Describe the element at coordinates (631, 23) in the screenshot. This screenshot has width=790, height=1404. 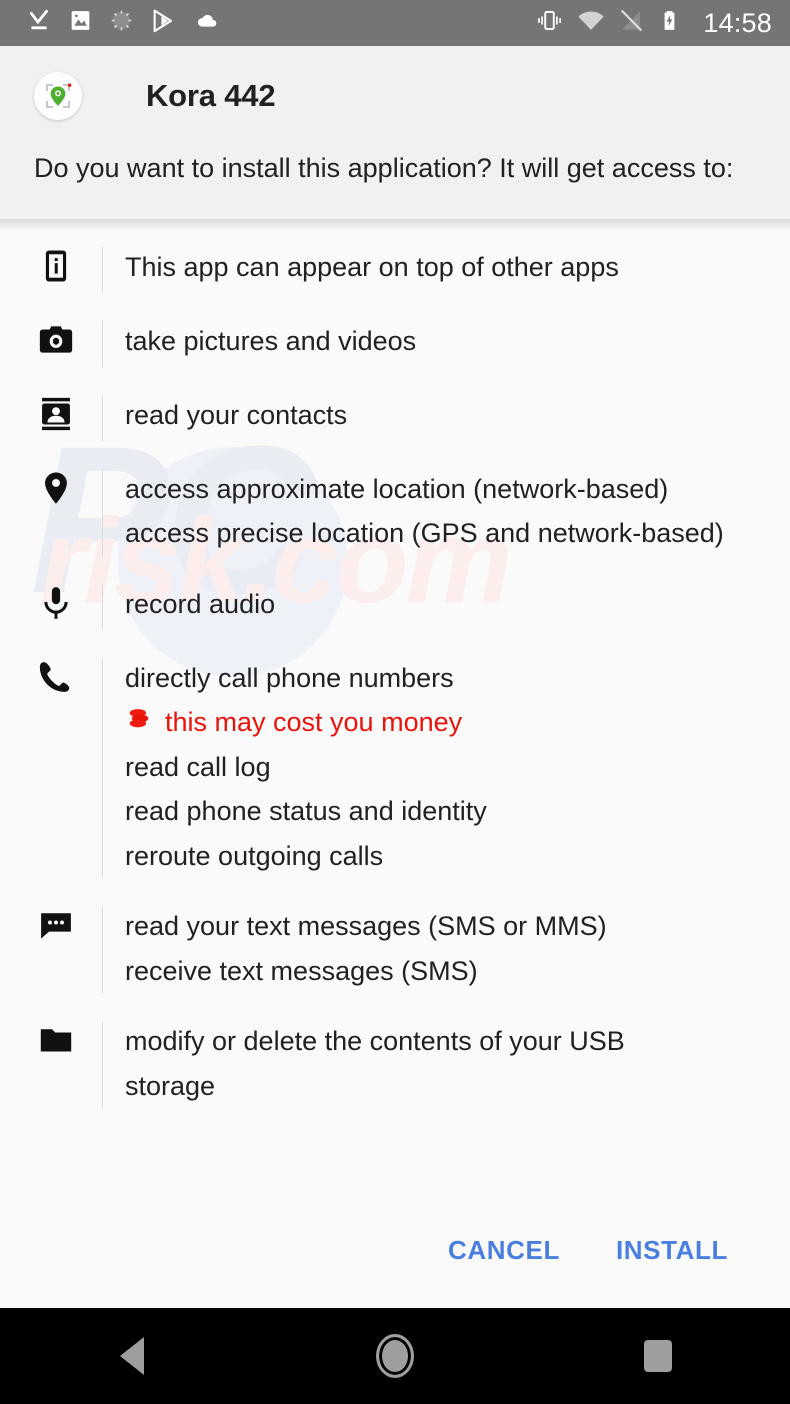
I see `no-signal-icon` at that location.